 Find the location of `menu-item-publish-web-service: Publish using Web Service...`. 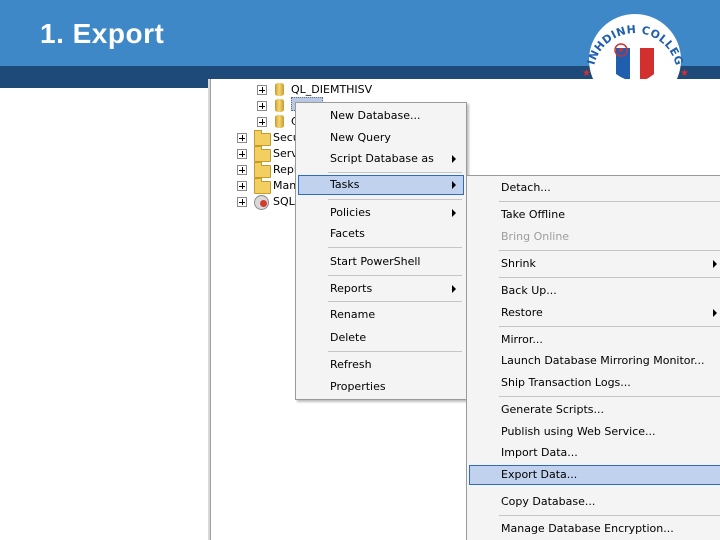

menu-item-publish-web-service: Publish using Web Service... is located at coordinates (594, 432).